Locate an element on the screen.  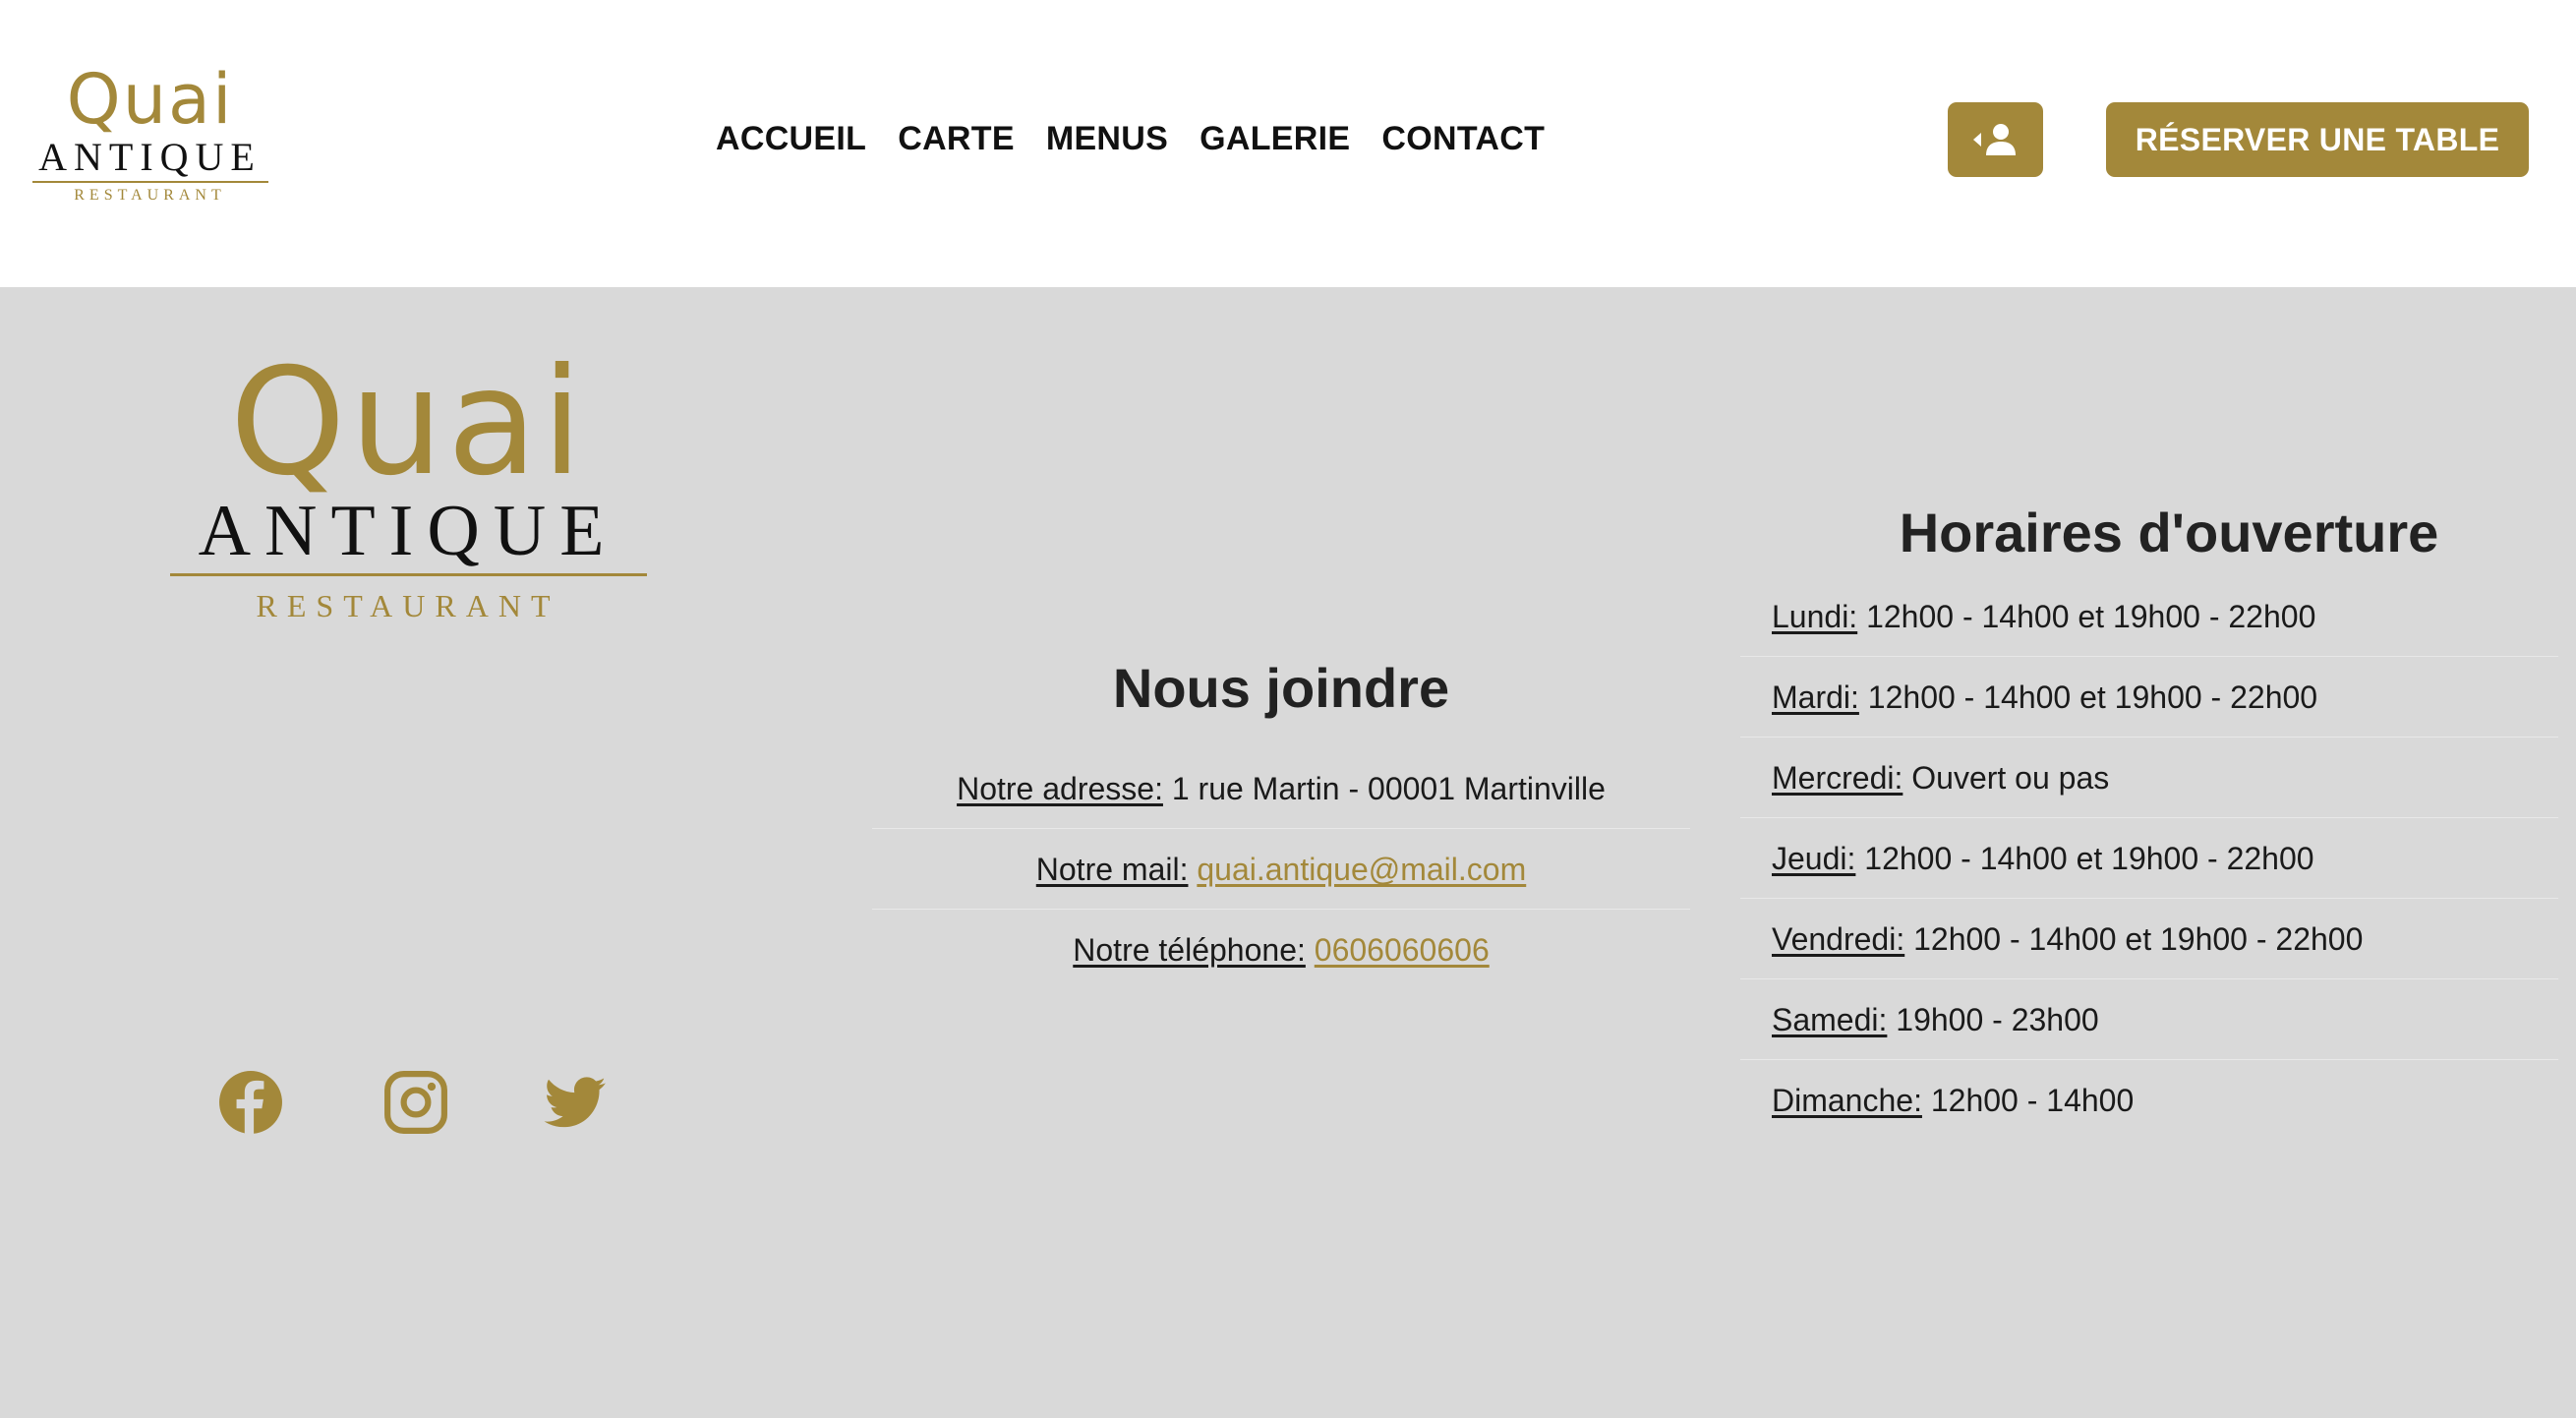
footer-logo: Quai ANTIQUE RESTAURANT is located at coordinates (408, 485).